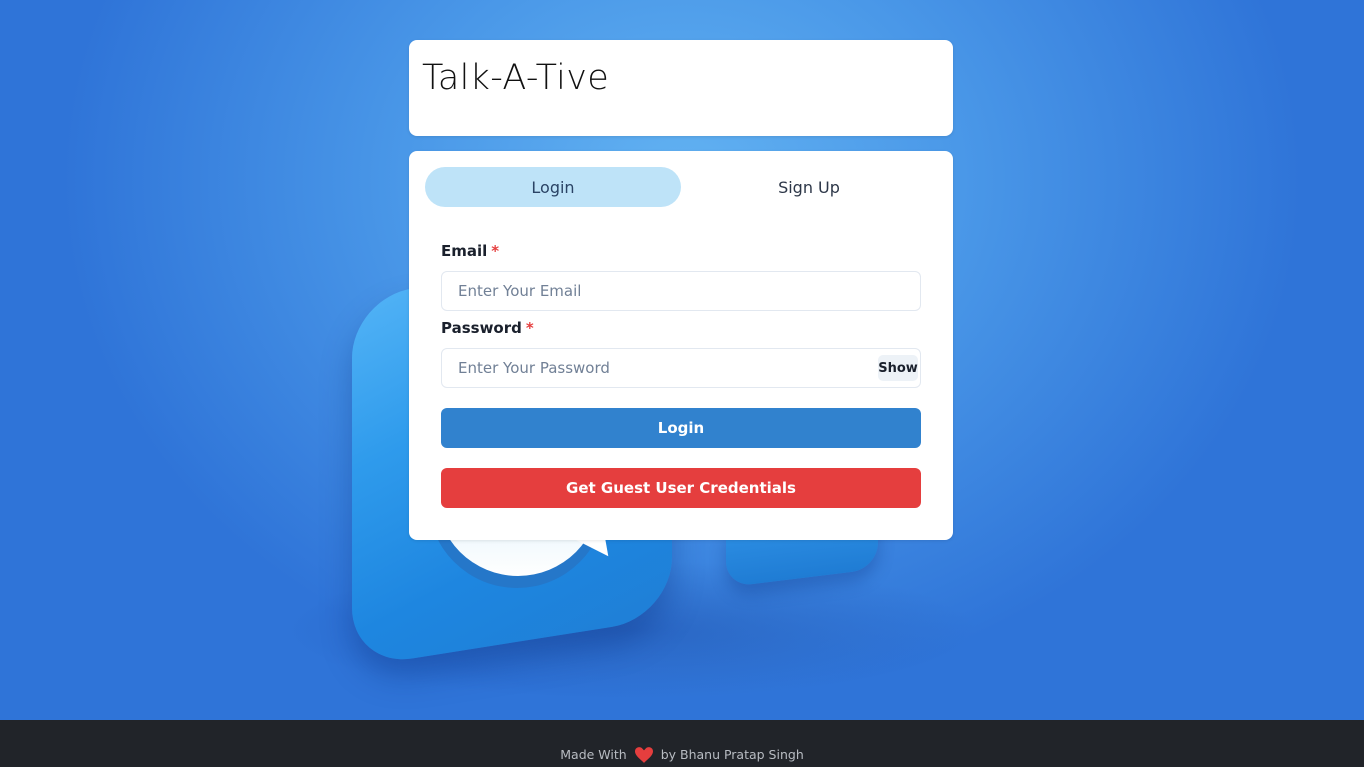  I want to click on tab-sign-up: Sign Up, so click(809, 187).